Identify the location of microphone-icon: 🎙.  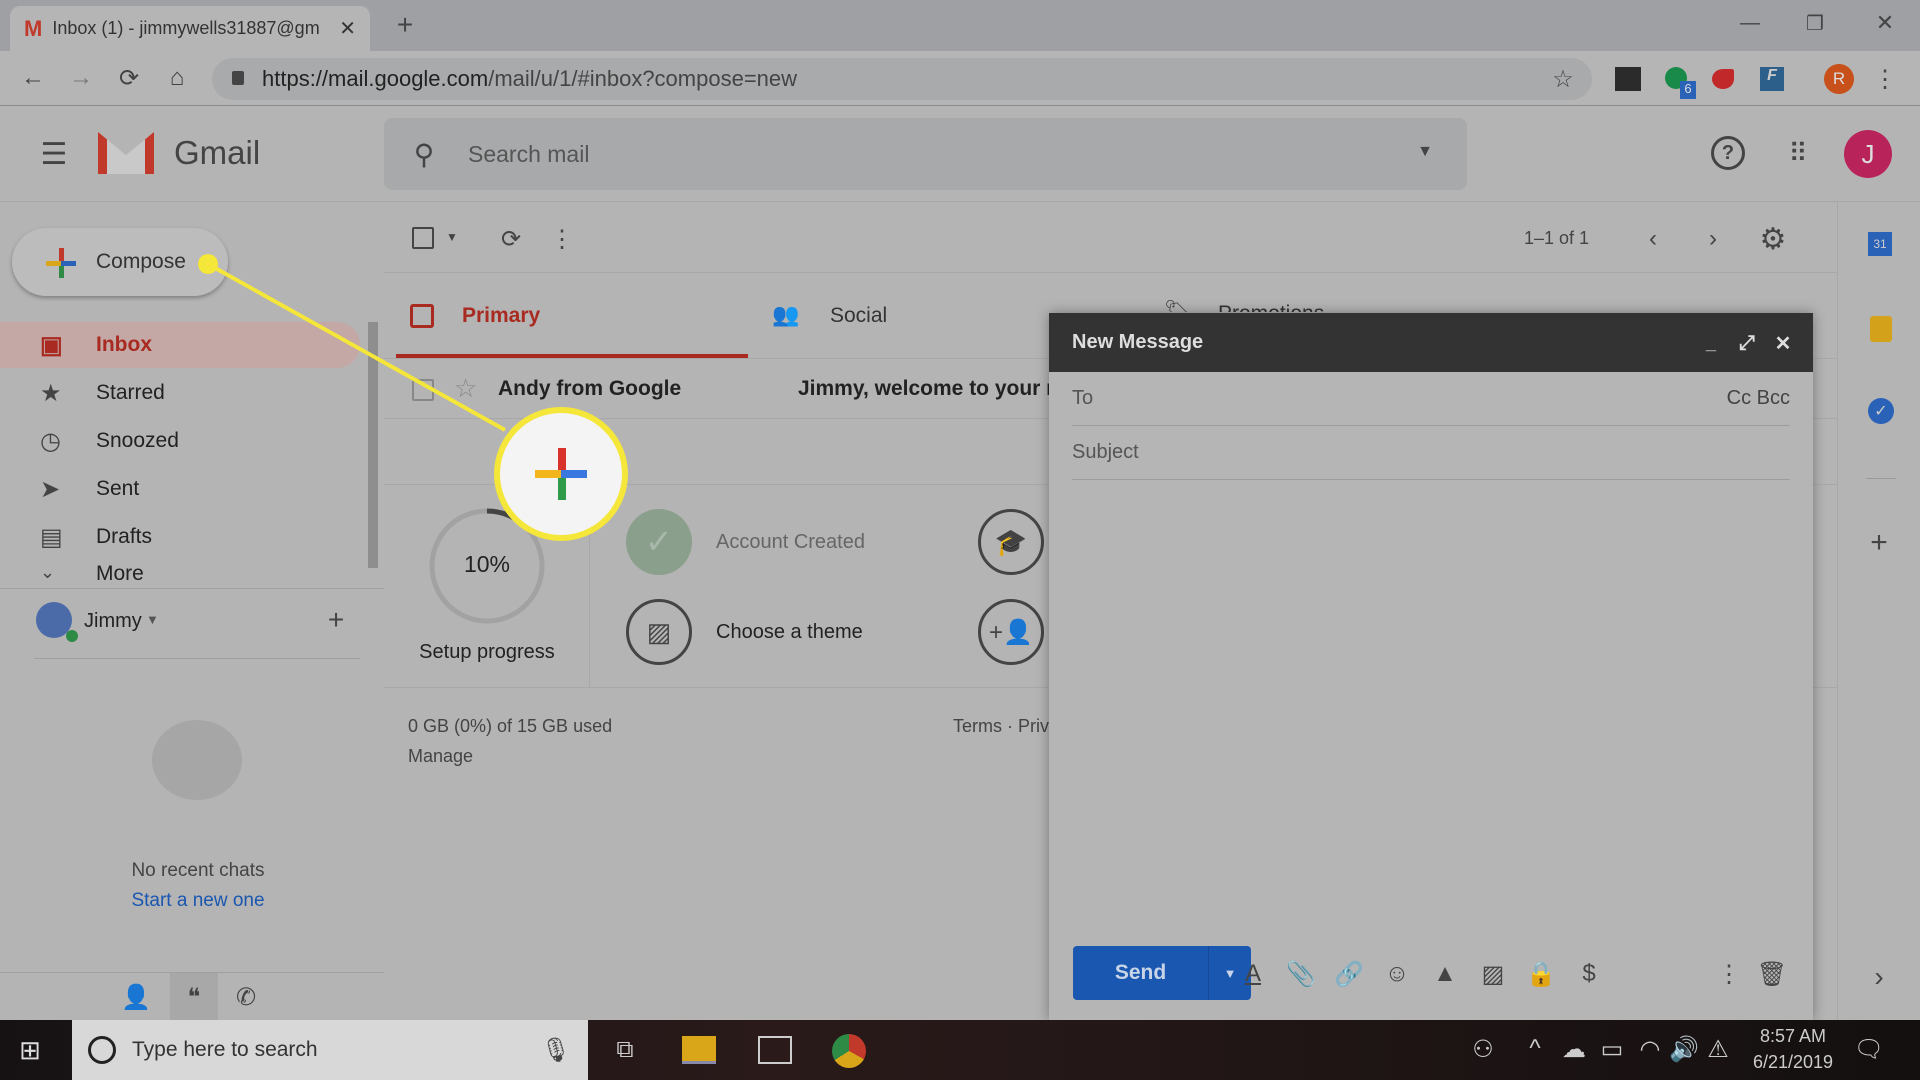
(556, 1050).